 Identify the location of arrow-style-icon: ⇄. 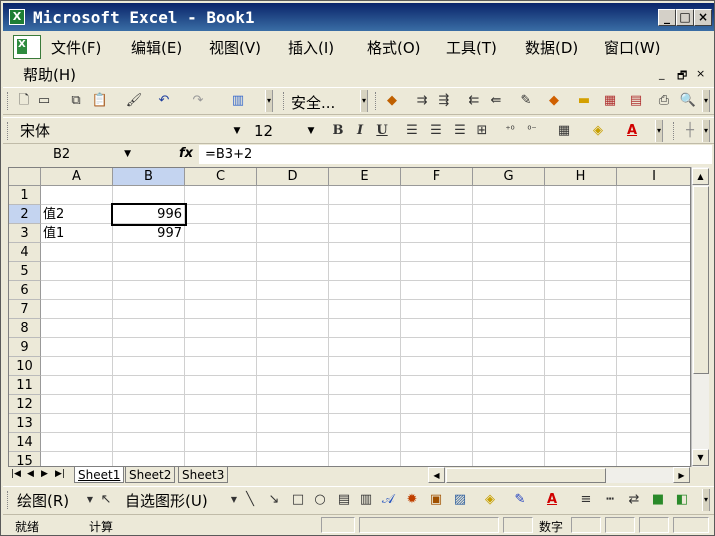
(634, 500).